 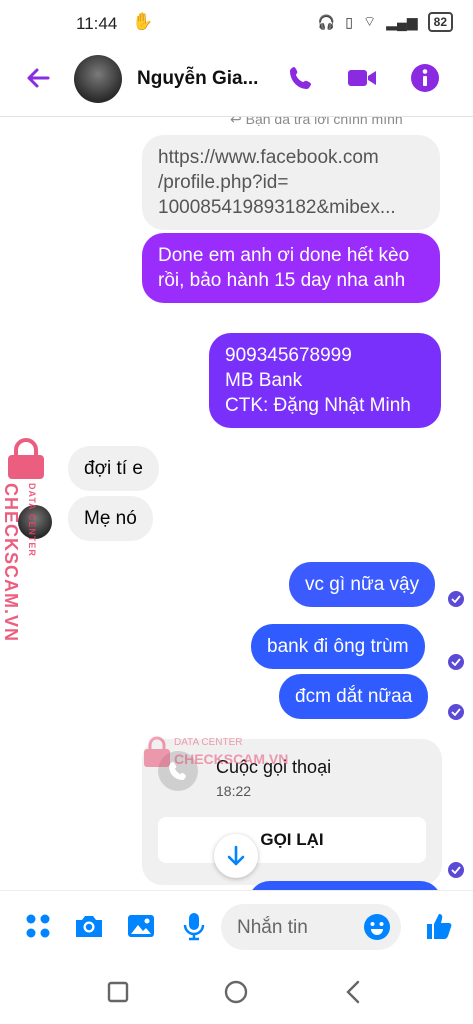 What do you see at coordinates (311, 927) in the screenshot?
I see `message-input: Nhắn tin` at bounding box center [311, 927].